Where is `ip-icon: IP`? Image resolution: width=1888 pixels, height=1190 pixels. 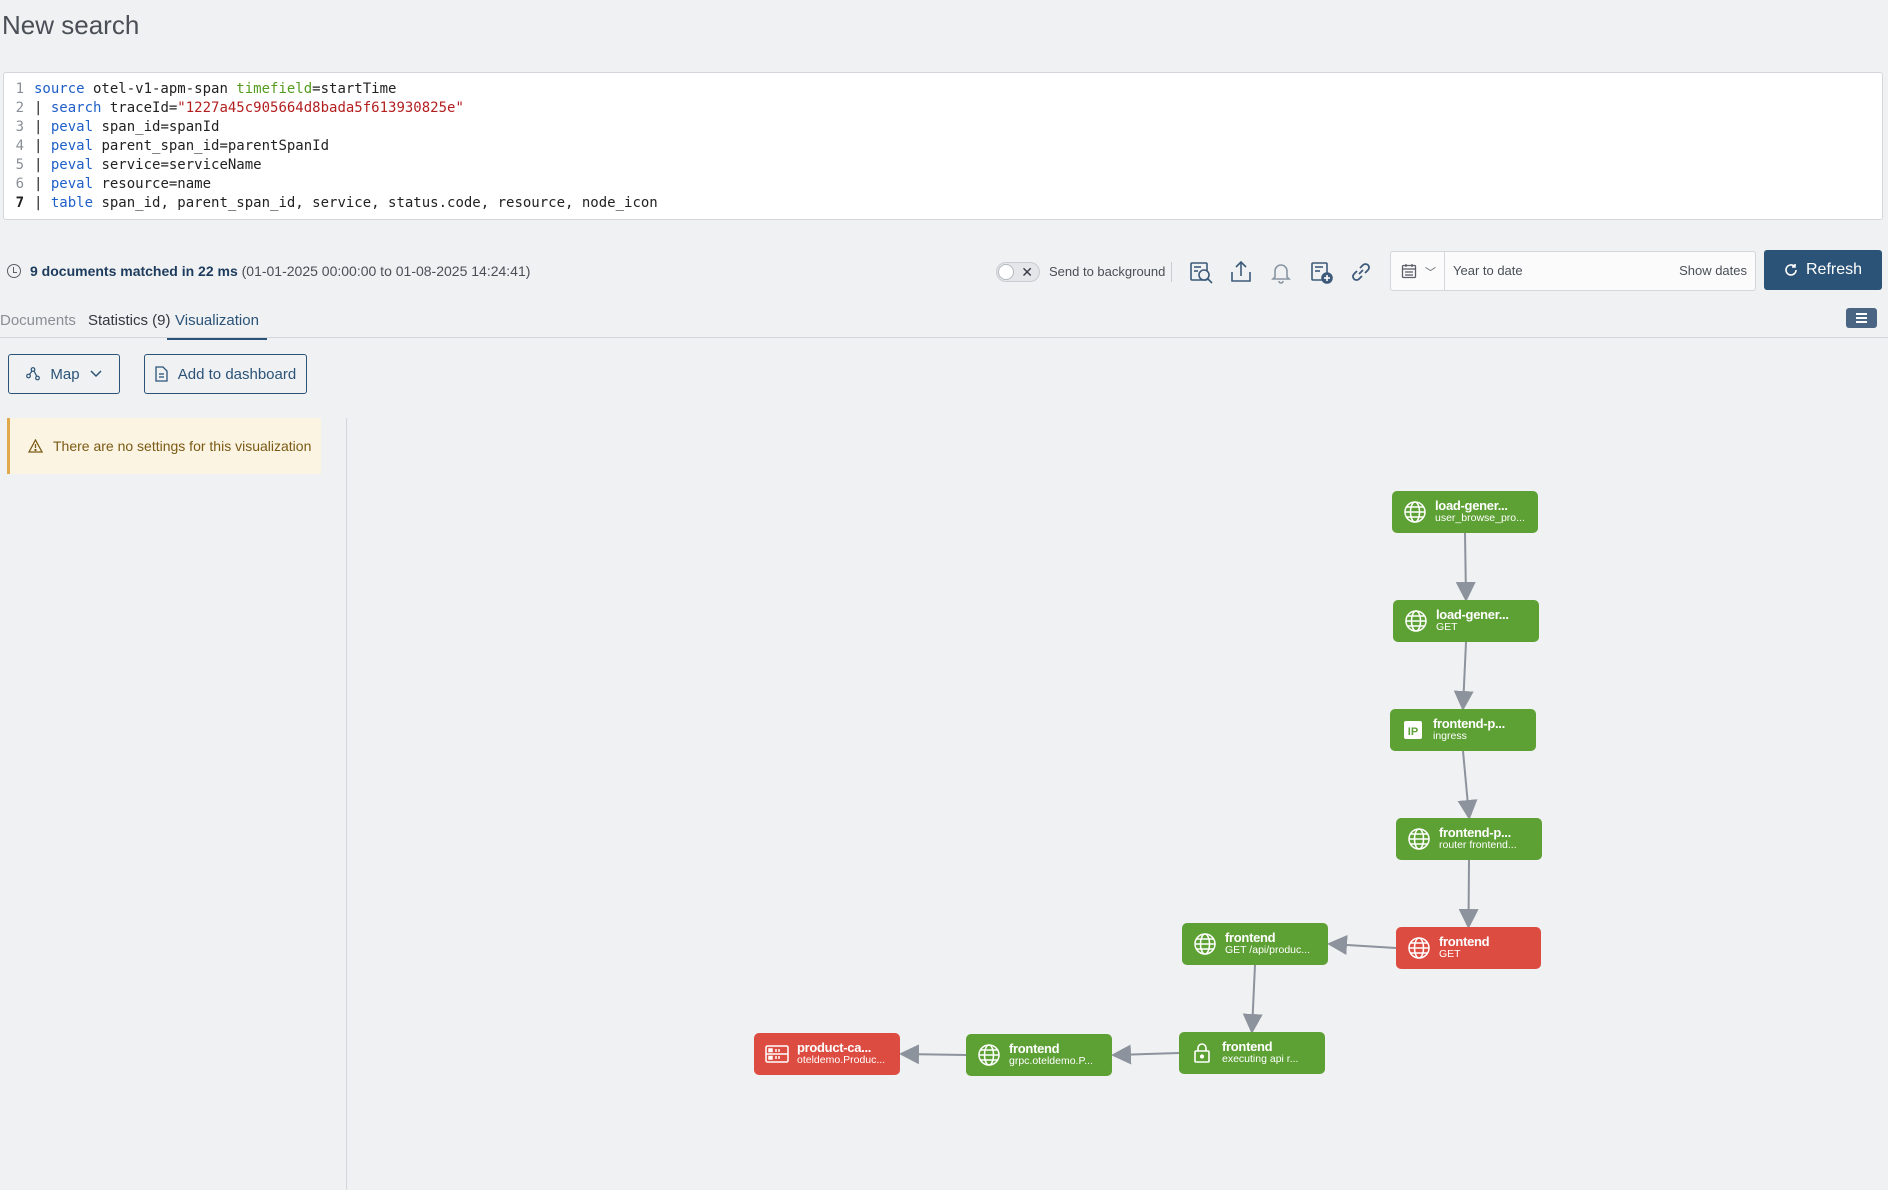 ip-icon: IP is located at coordinates (1413, 730).